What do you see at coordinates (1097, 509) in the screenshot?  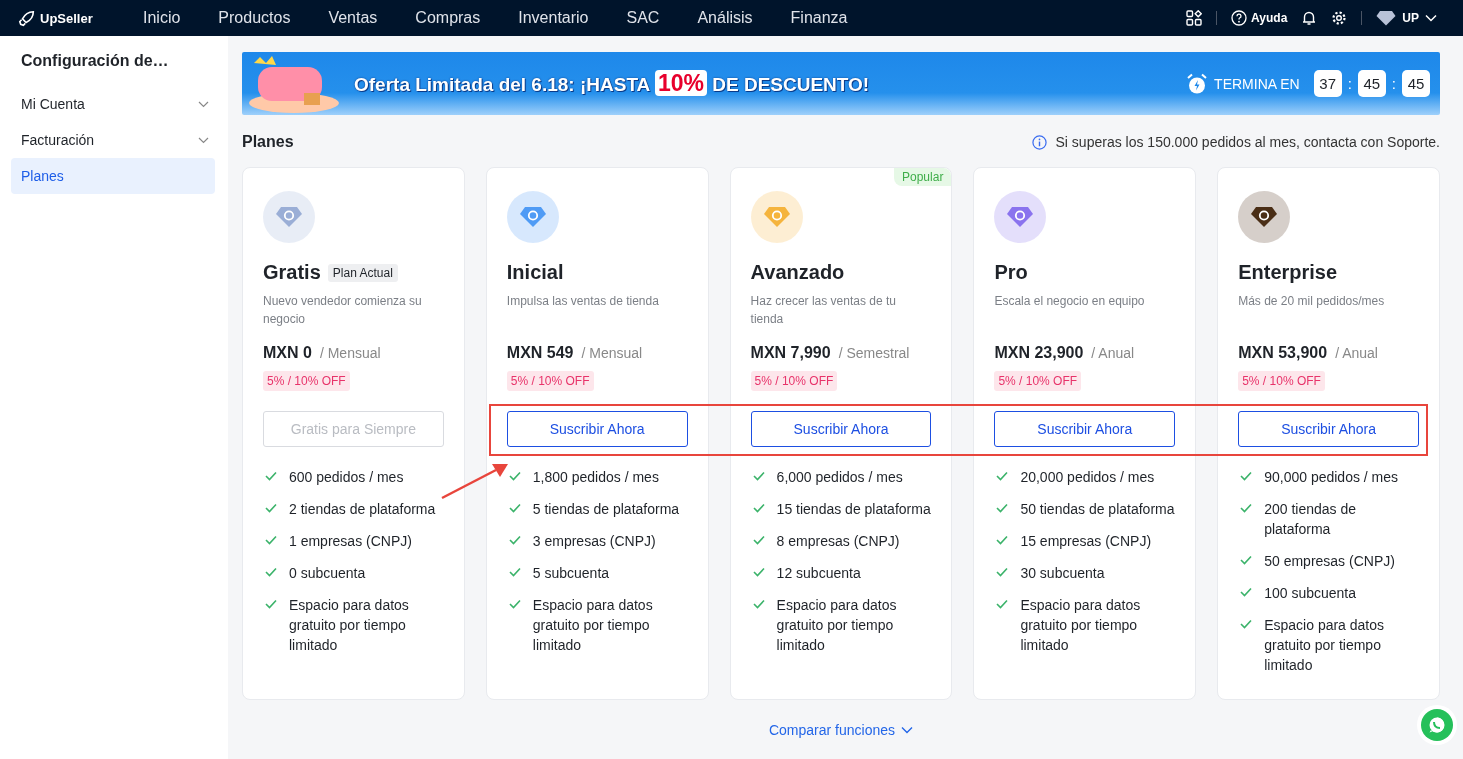 I see `feature-text: 50 tiendas de plataforma` at bounding box center [1097, 509].